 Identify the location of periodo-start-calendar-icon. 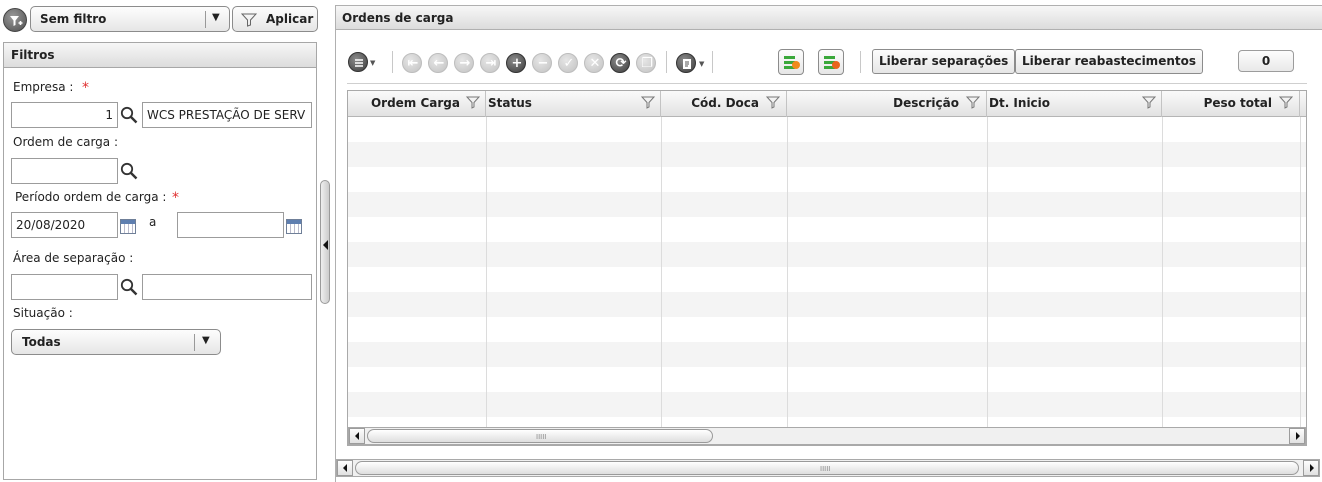
(128, 226).